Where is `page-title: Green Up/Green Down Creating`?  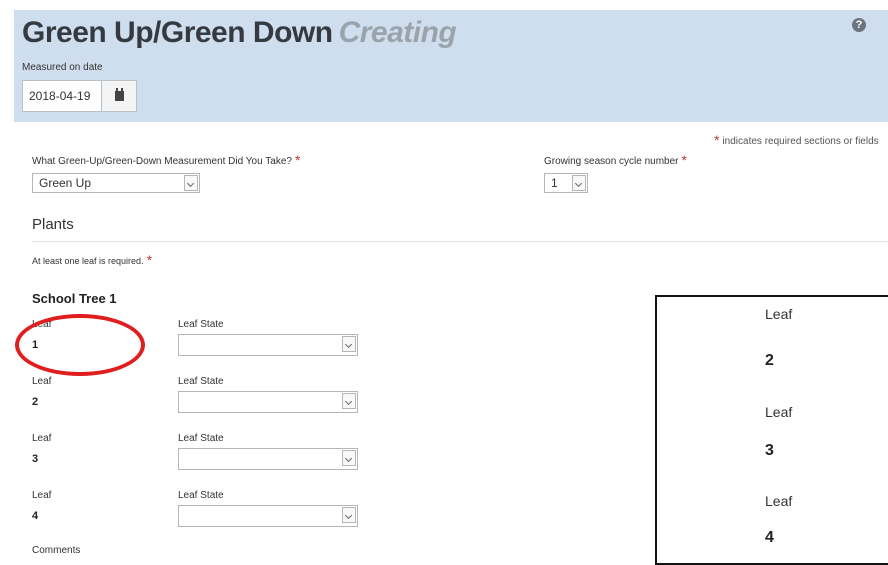
page-title: Green Up/Green Down Creating is located at coordinates (239, 33).